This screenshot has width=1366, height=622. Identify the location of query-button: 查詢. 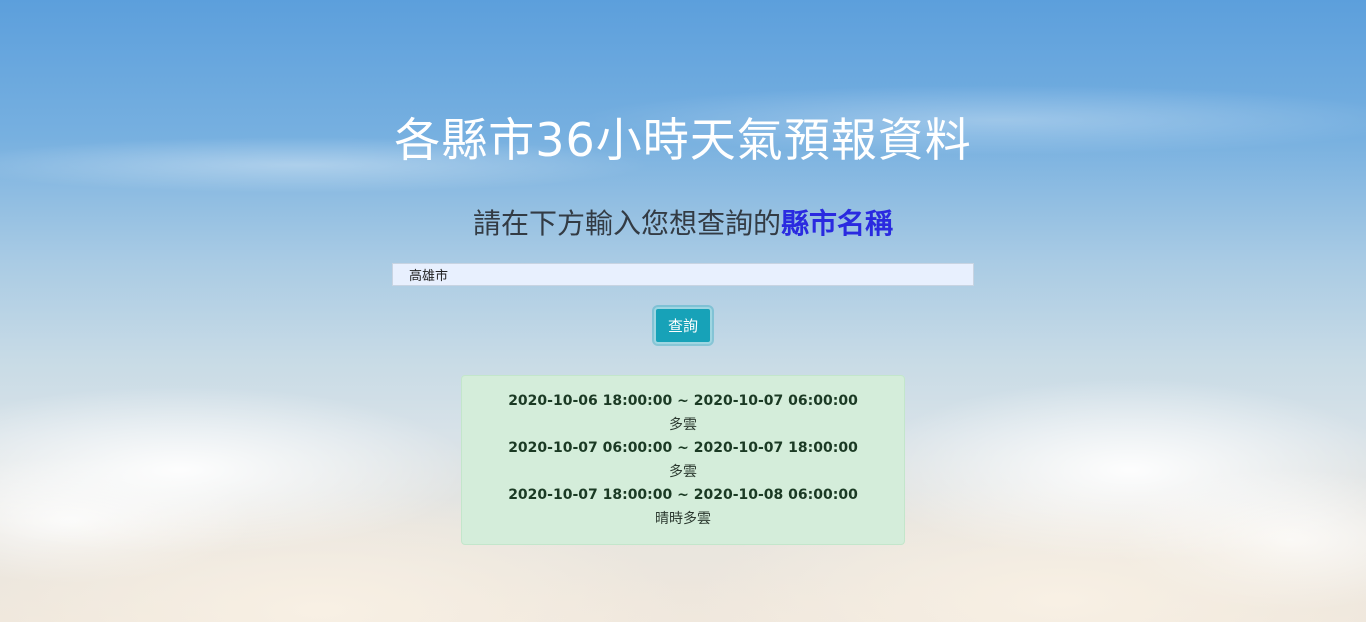
(683, 325).